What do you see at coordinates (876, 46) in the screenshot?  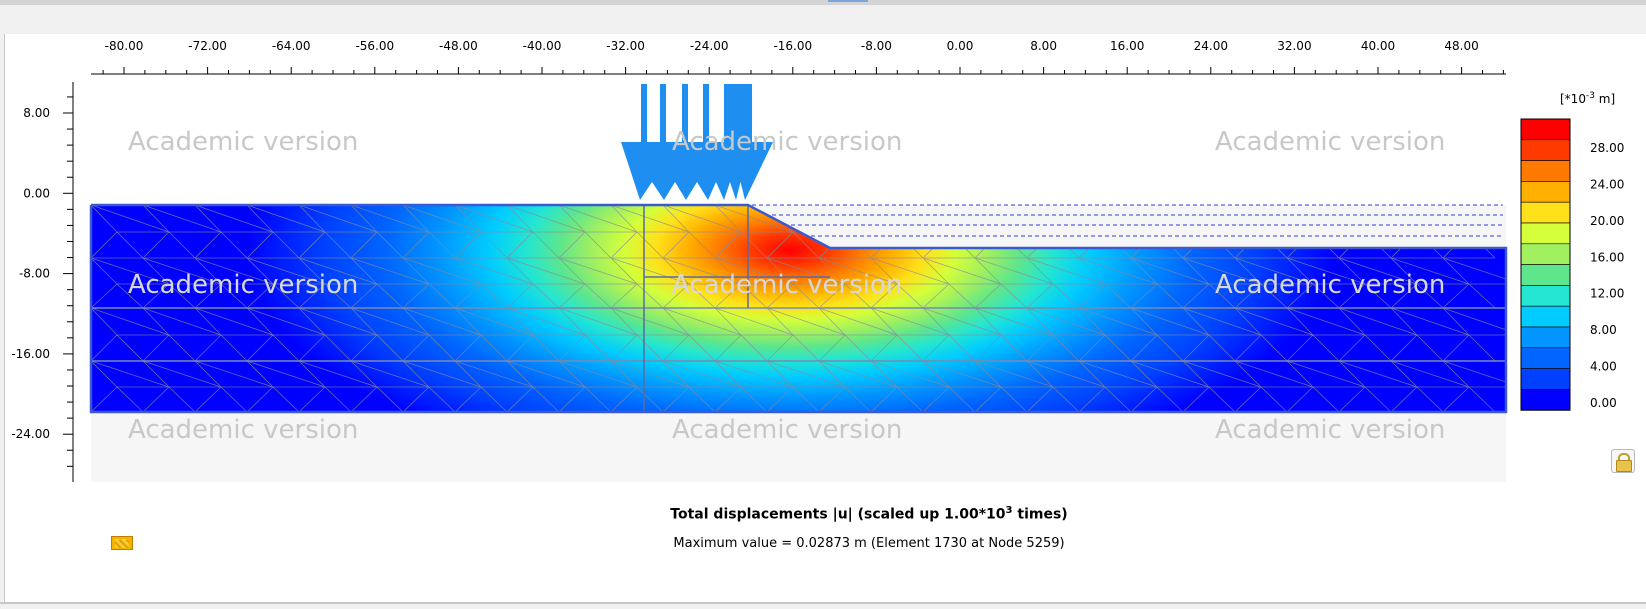 I see `x-tick-label: -8.00` at bounding box center [876, 46].